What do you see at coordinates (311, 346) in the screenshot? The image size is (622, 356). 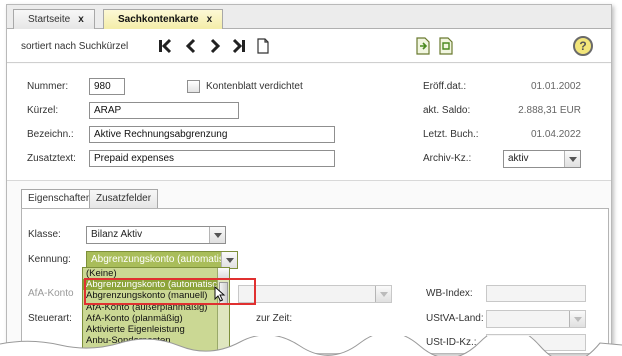 I see `torn-edge-decoration` at bounding box center [311, 346].